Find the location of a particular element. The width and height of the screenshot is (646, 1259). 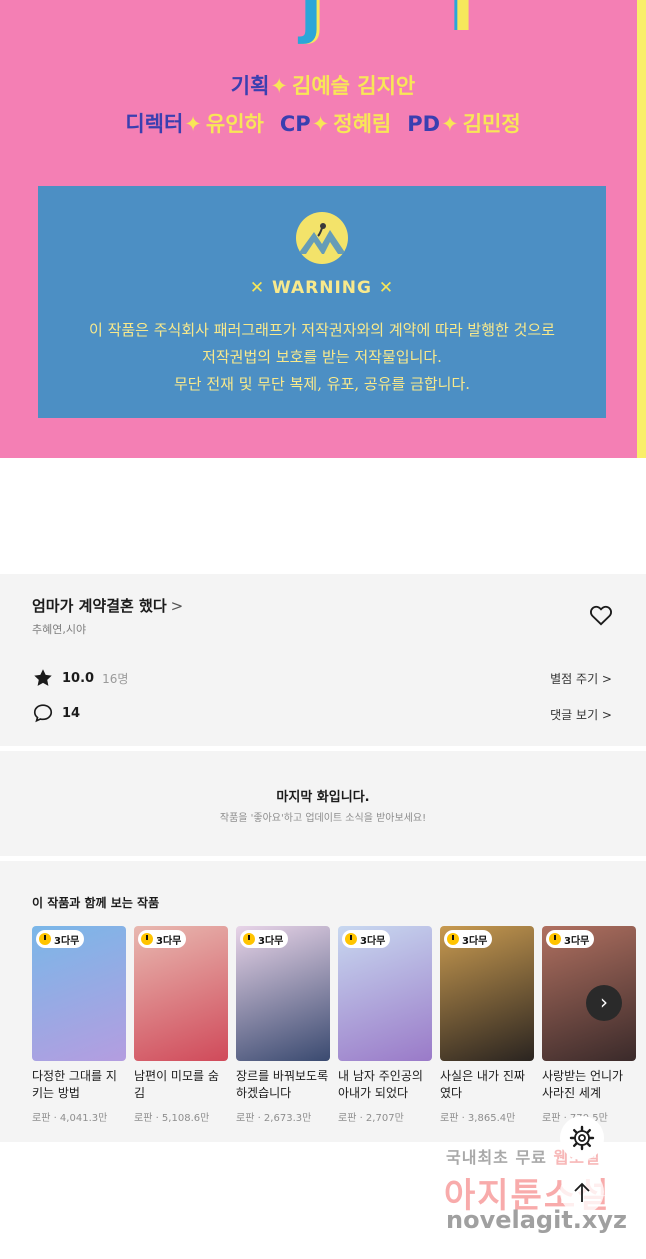

card-meta: 로판 · 4,041.3만 is located at coordinates (70, 1118).